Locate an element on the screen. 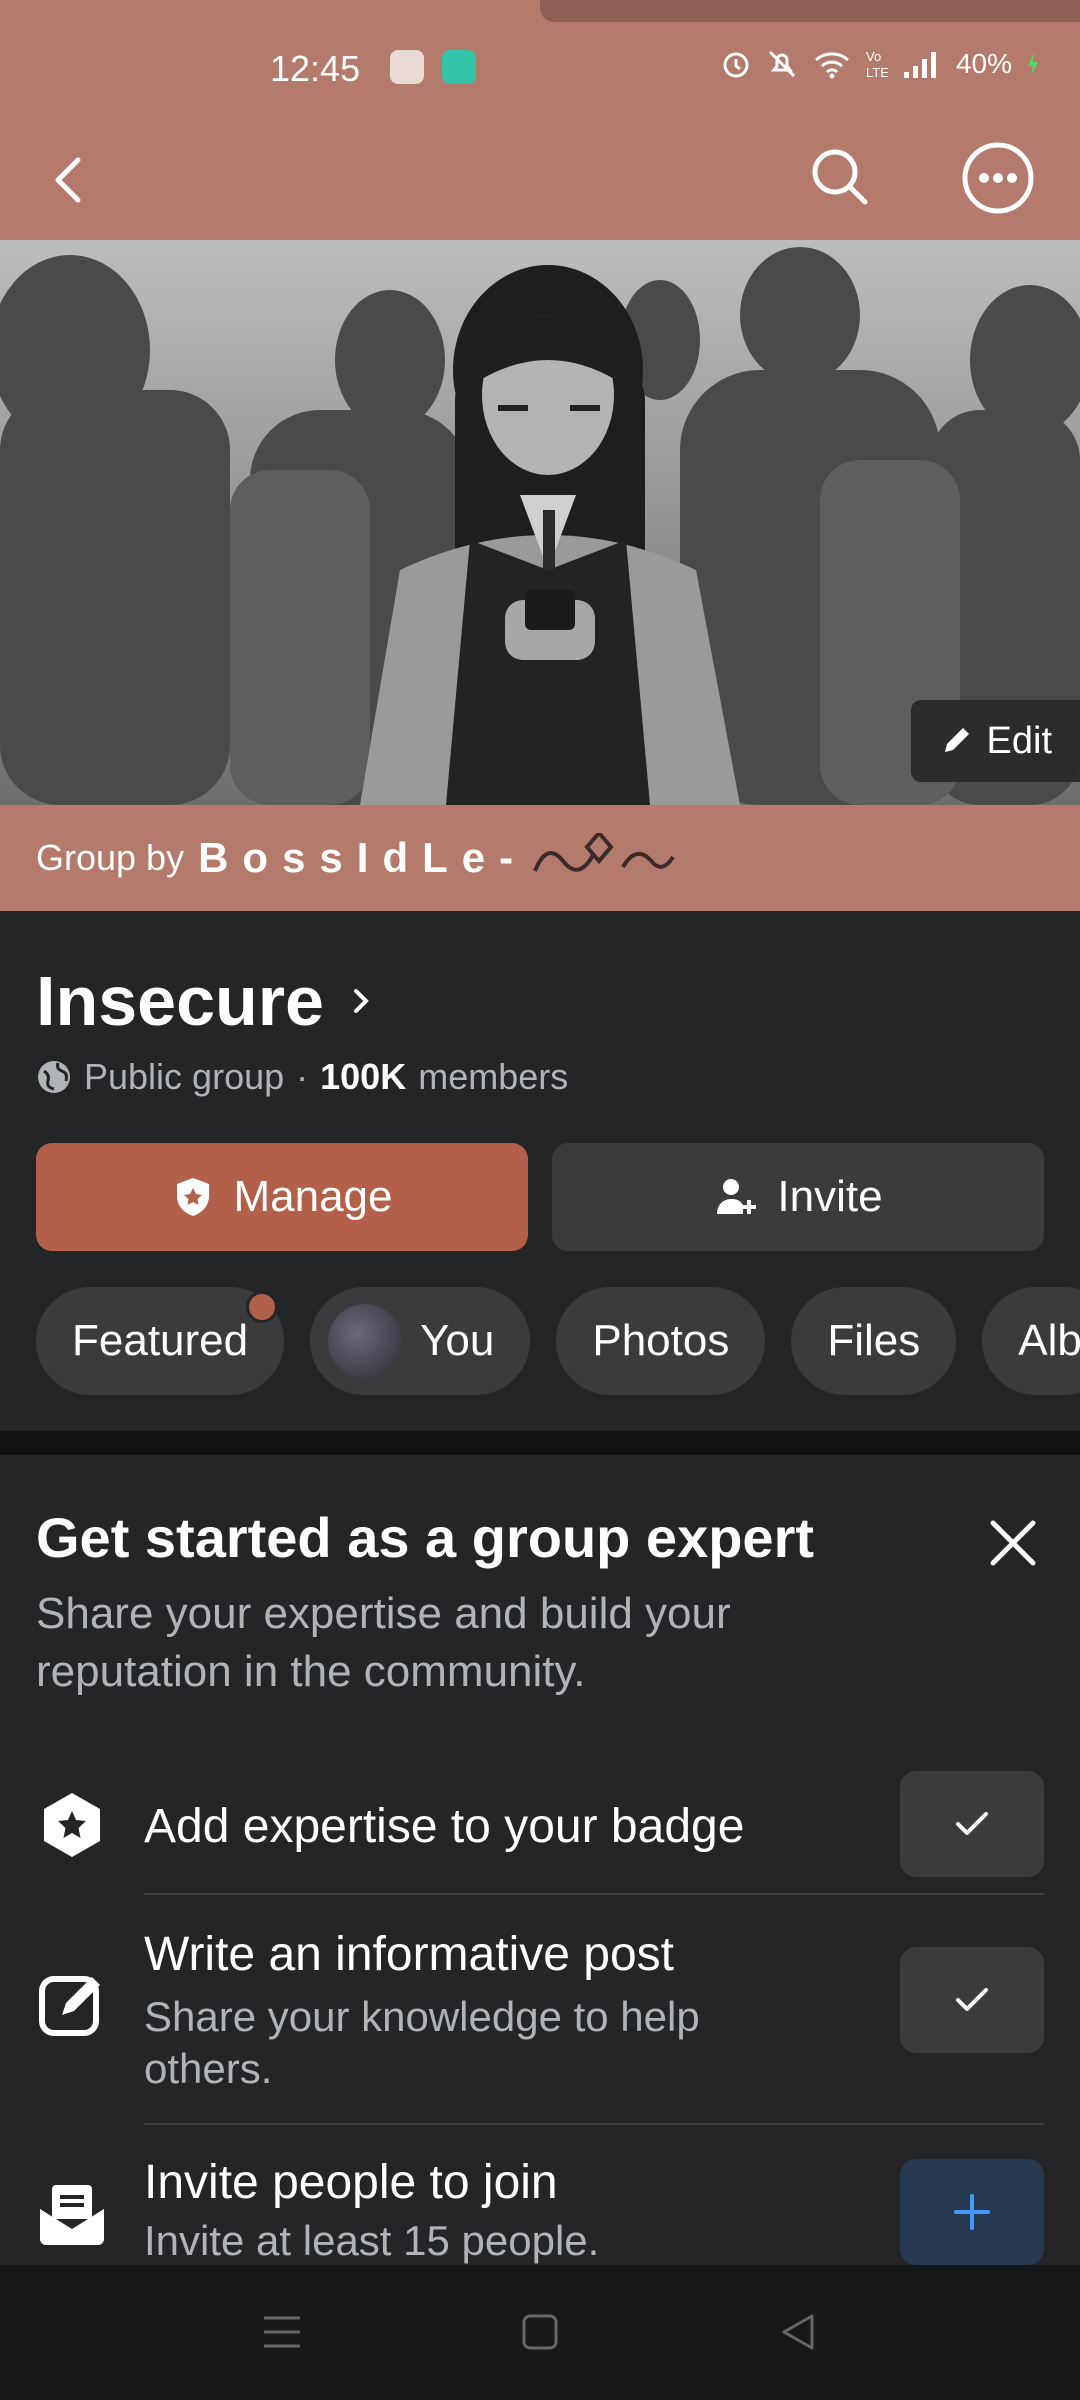  group-owner-name: BossIdLe- is located at coordinates (362, 858).